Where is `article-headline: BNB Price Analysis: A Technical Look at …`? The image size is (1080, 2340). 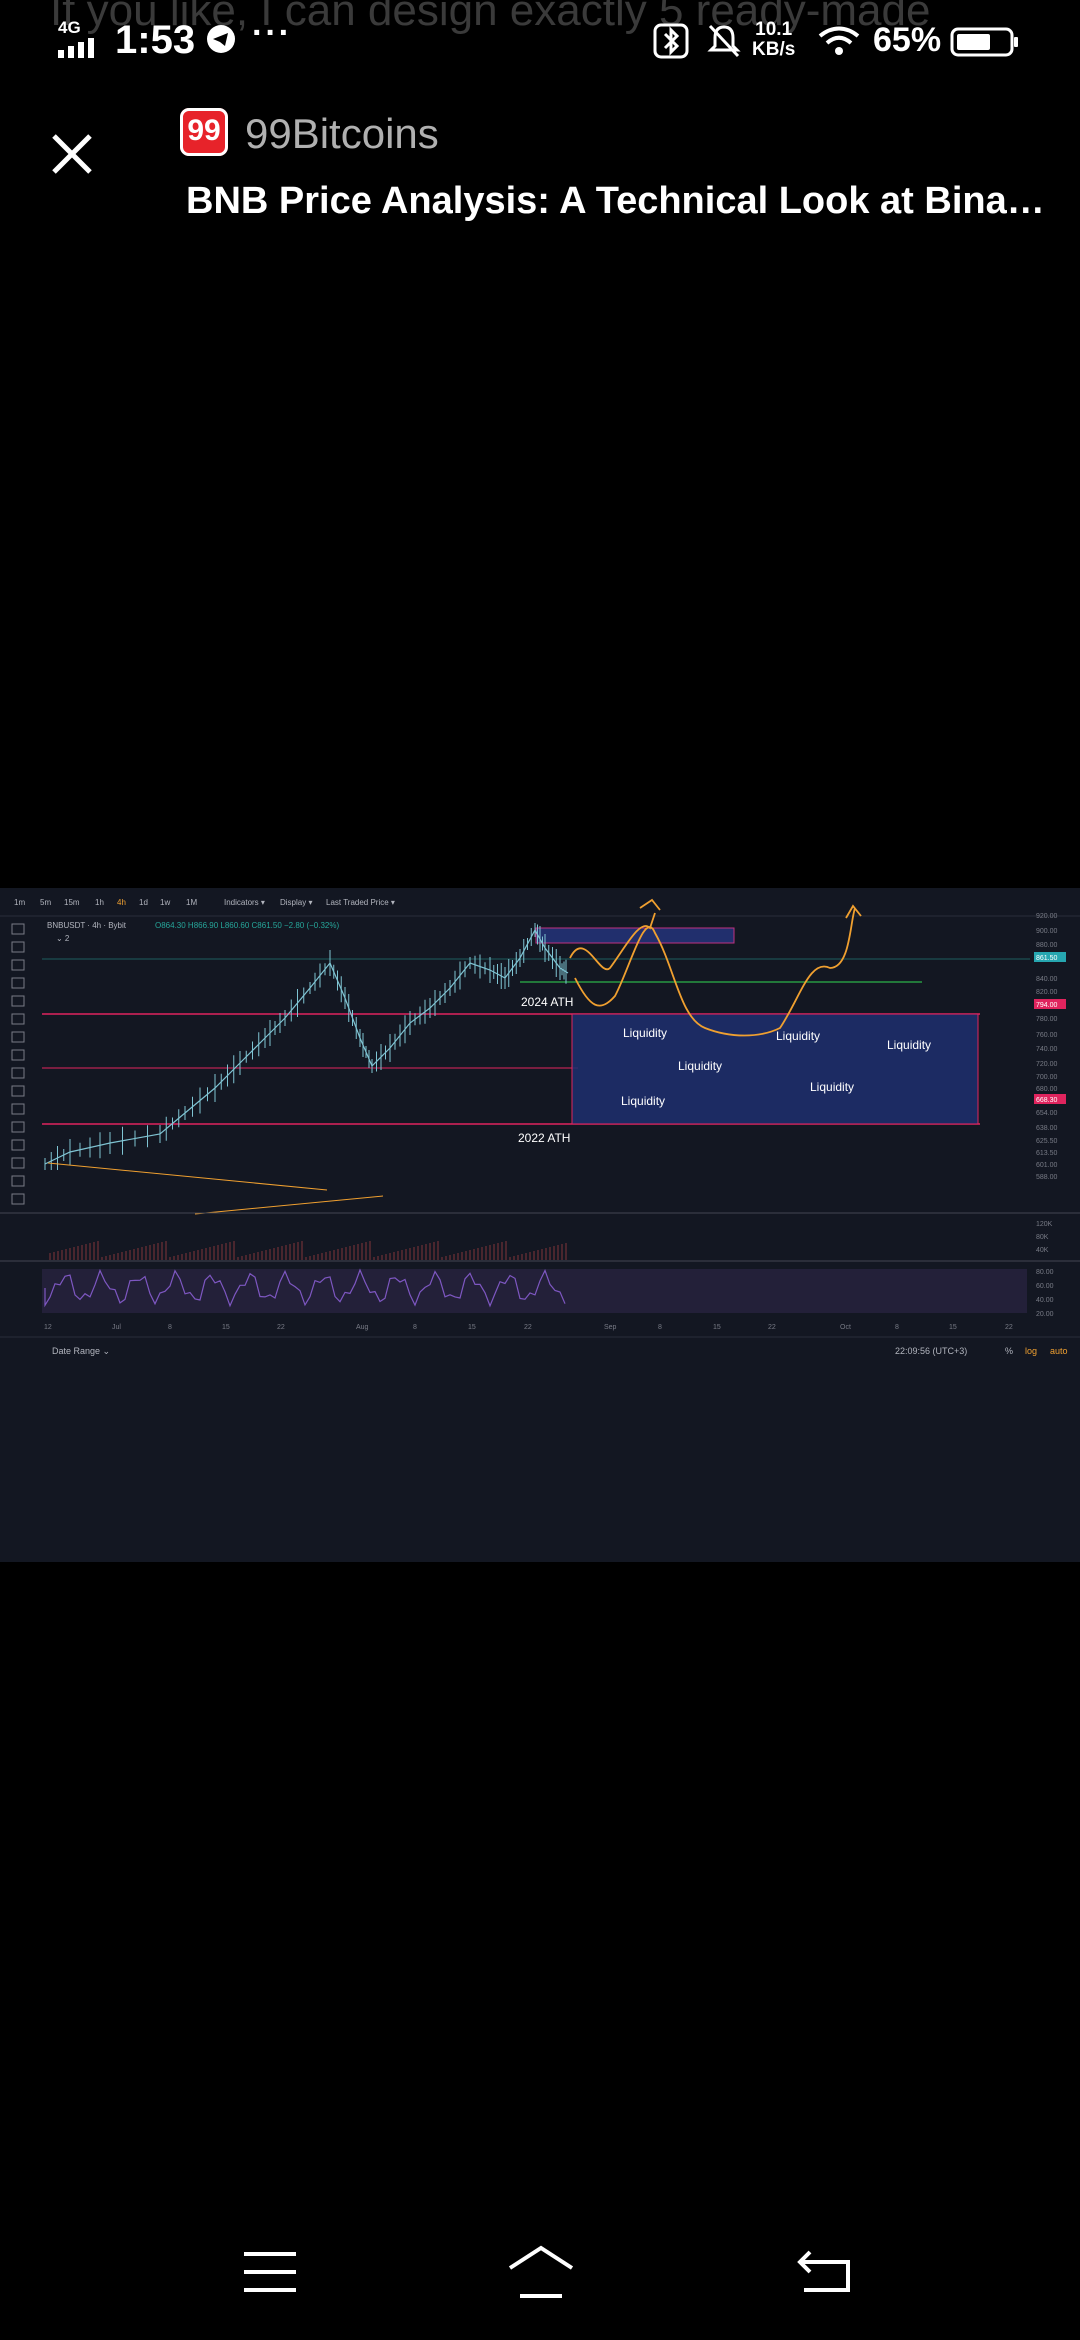 article-headline: BNB Price Analysis: A Technical Look at … is located at coordinates (616, 201).